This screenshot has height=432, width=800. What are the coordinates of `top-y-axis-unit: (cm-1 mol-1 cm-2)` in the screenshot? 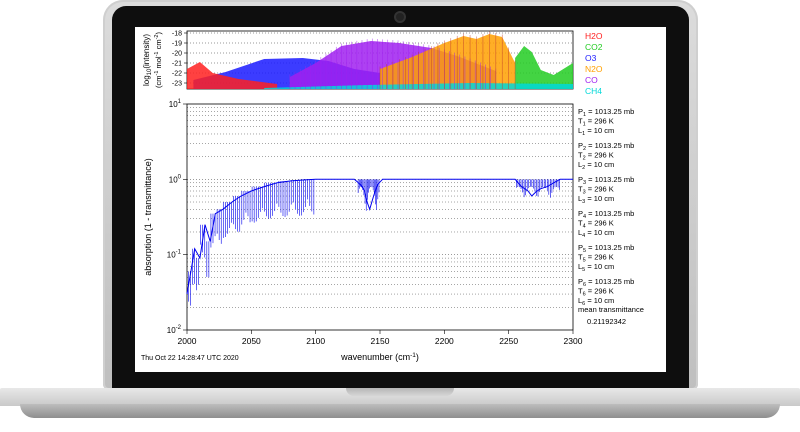 It's located at (158, 60).